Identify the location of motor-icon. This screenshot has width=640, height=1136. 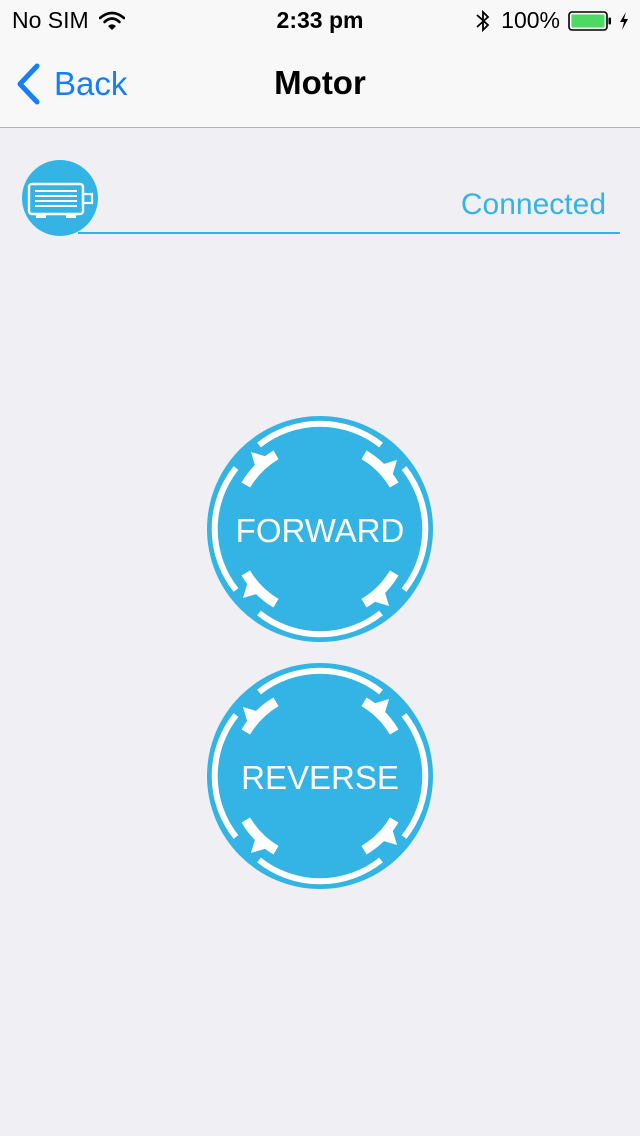
(60, 200).